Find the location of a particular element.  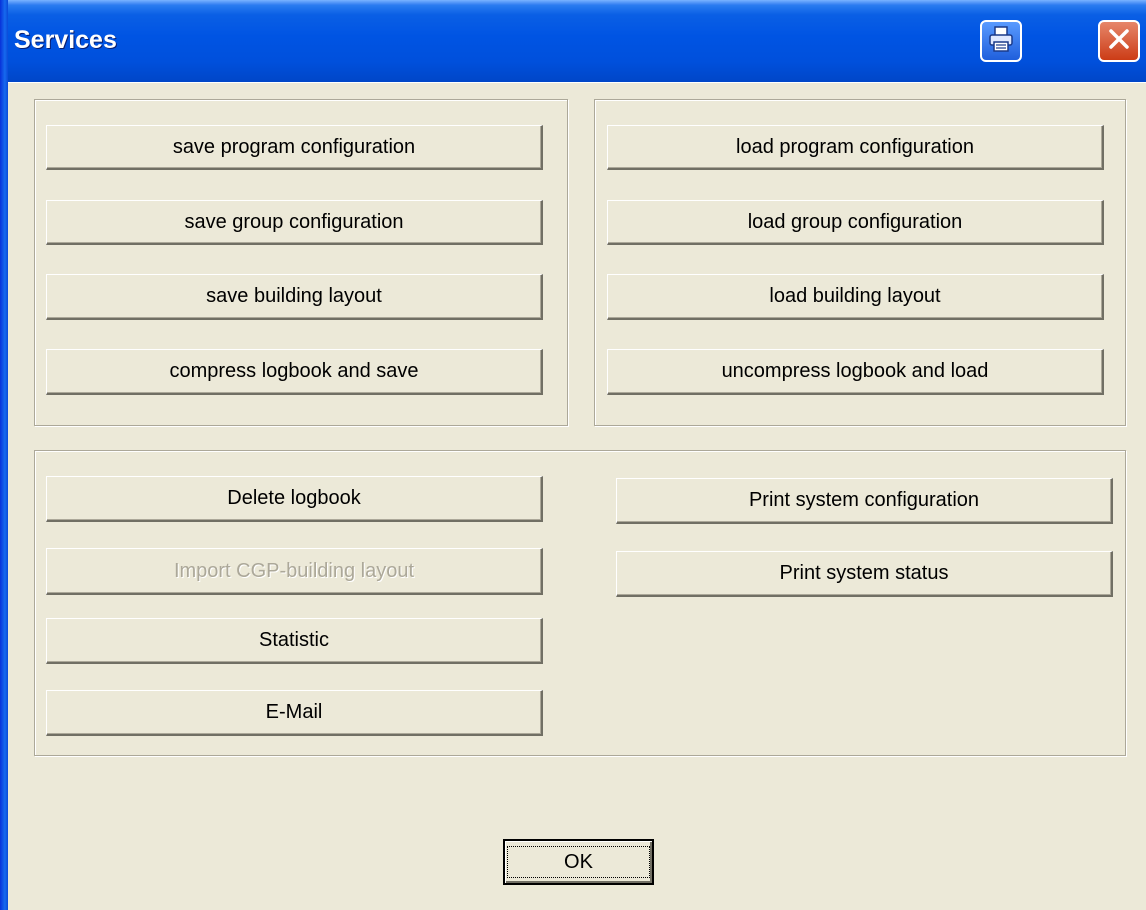

save-group-configuration-button: save group configuration is located at coordinates (294, 222).